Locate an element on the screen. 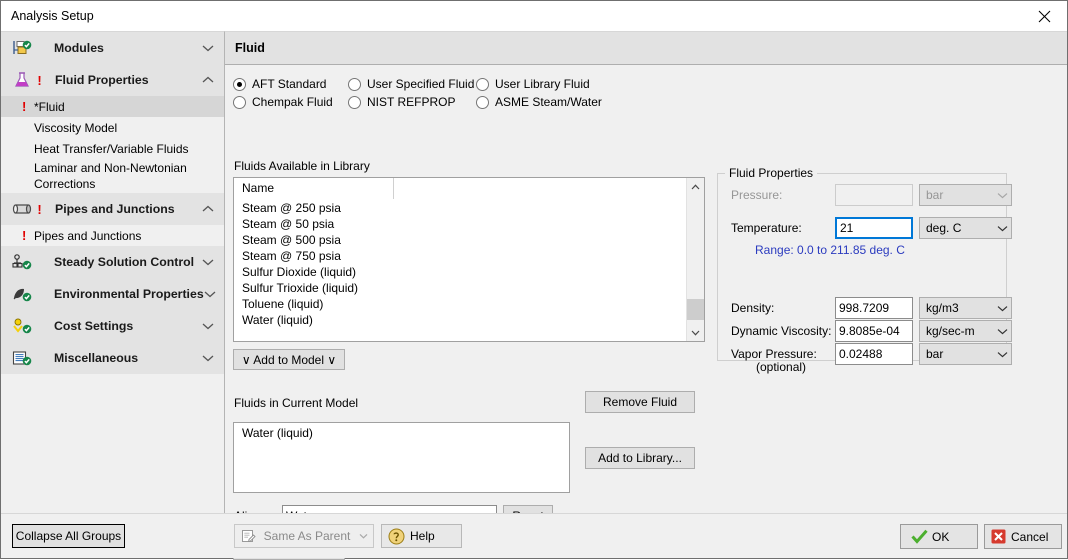  cost-icon is located at coordinates (22, 326).